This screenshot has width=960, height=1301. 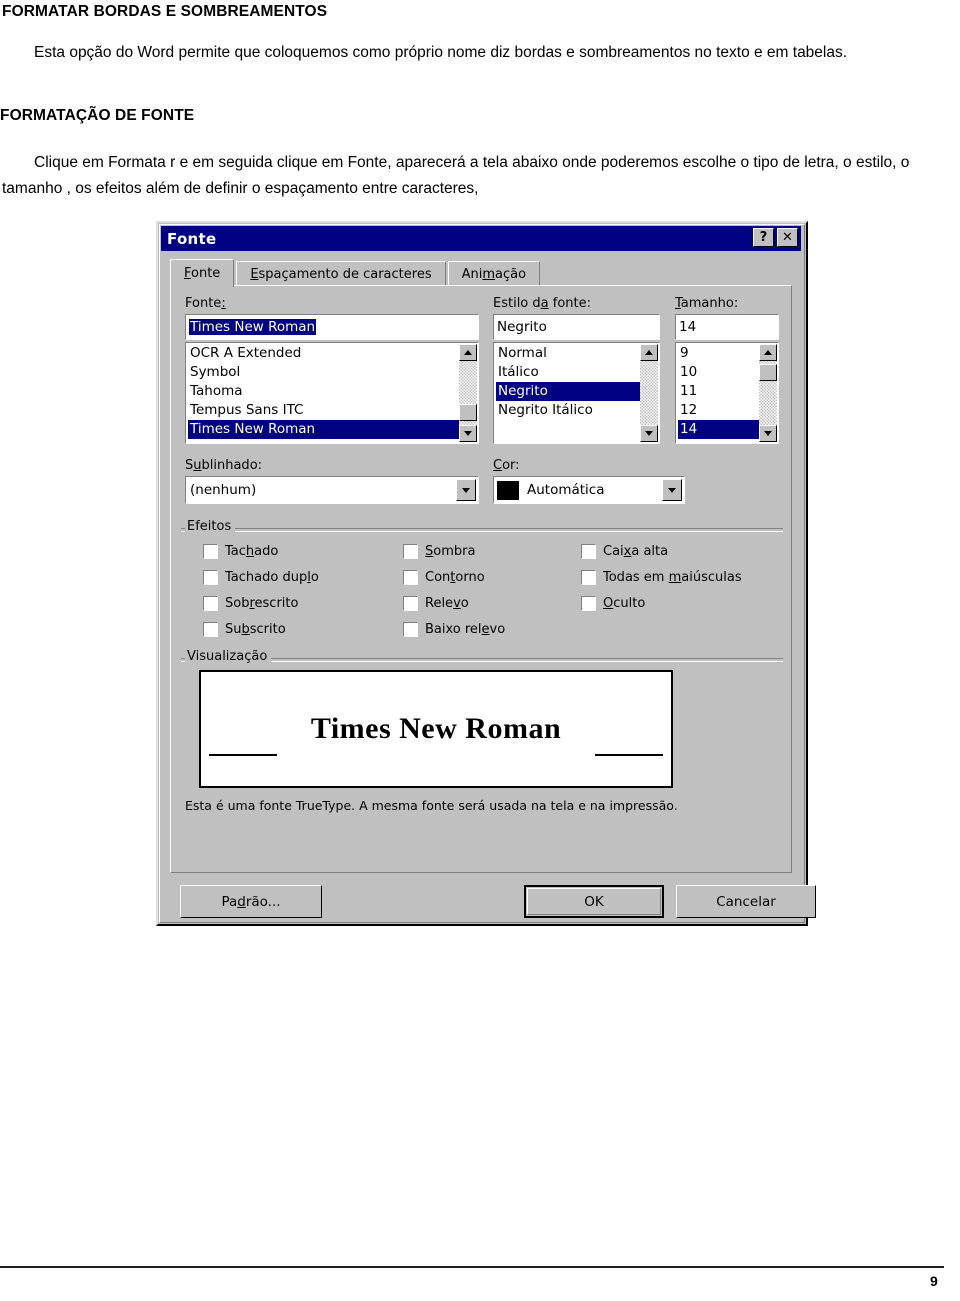 I want to click on checkbox-label: Contorno, so click(x=455, y=577).